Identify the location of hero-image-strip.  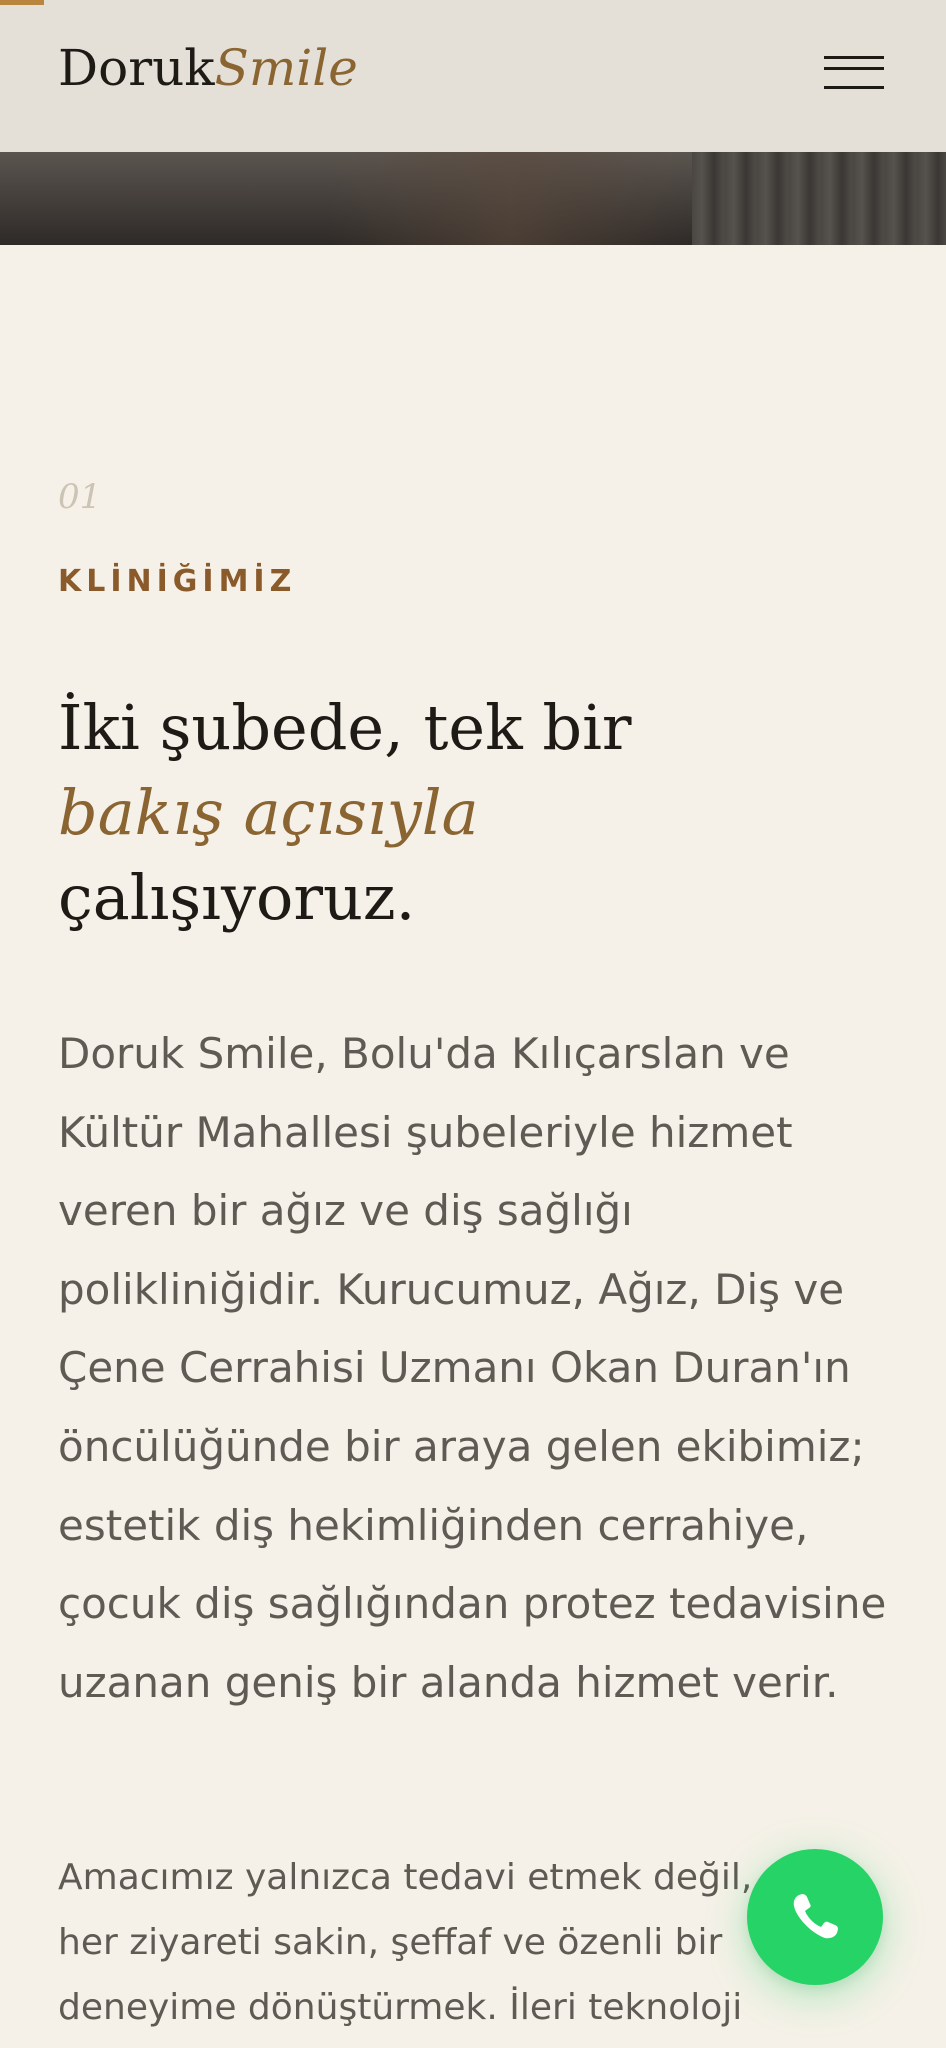
(473, 198).